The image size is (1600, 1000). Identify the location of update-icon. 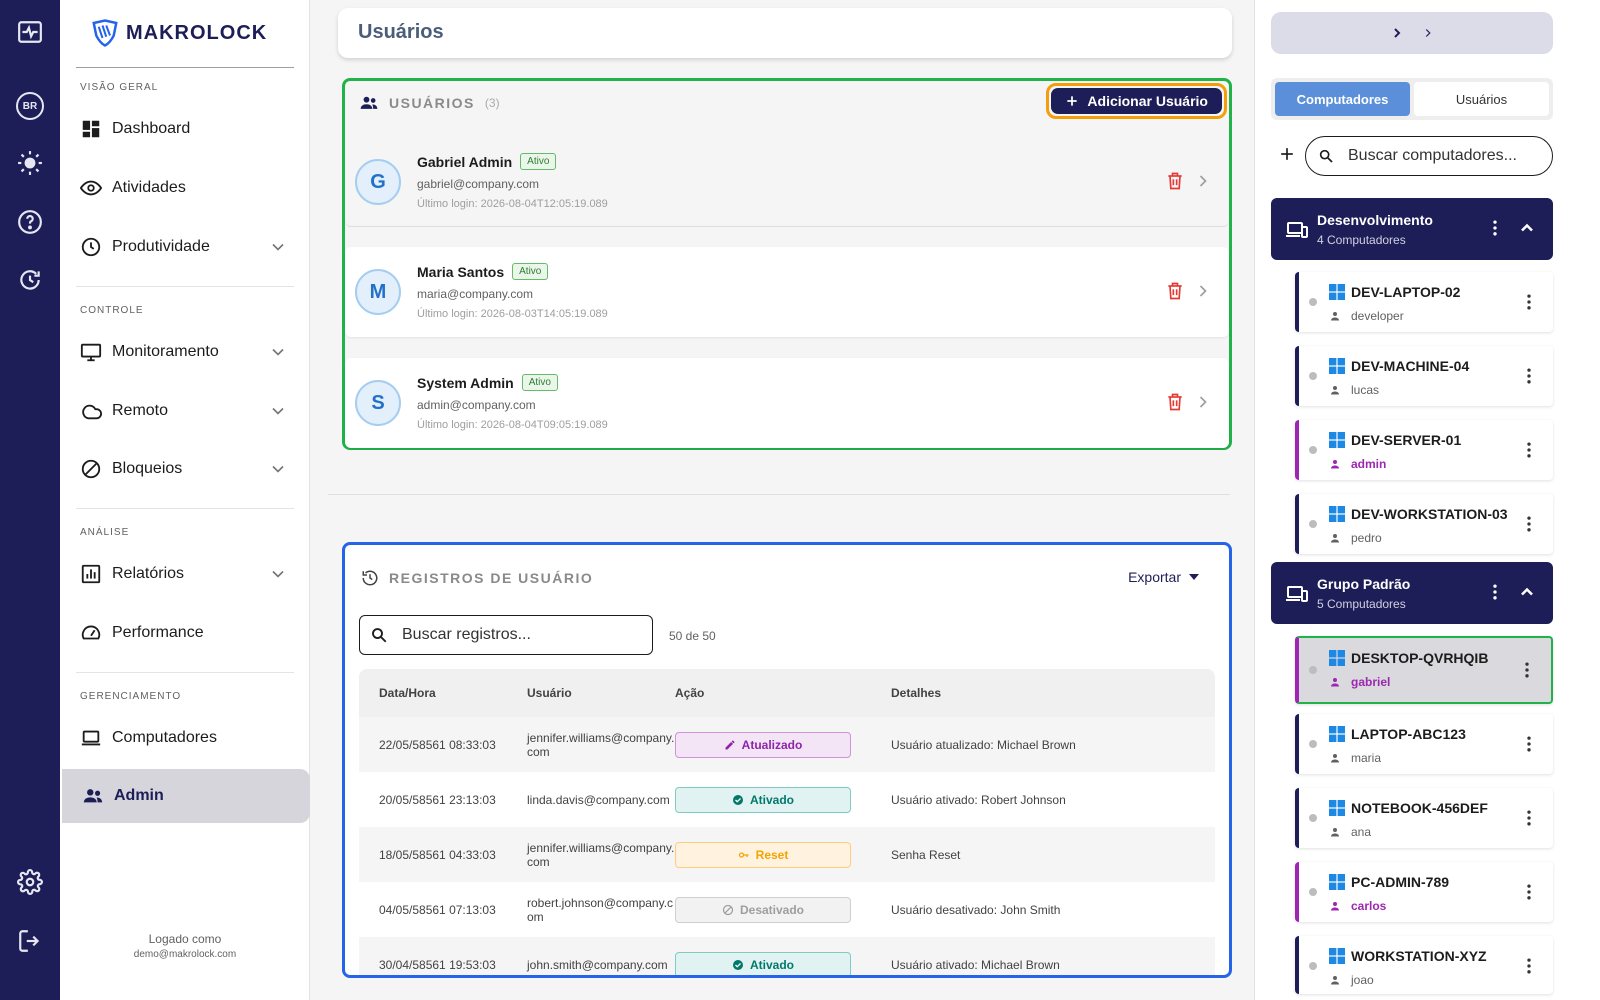
(30, 280).